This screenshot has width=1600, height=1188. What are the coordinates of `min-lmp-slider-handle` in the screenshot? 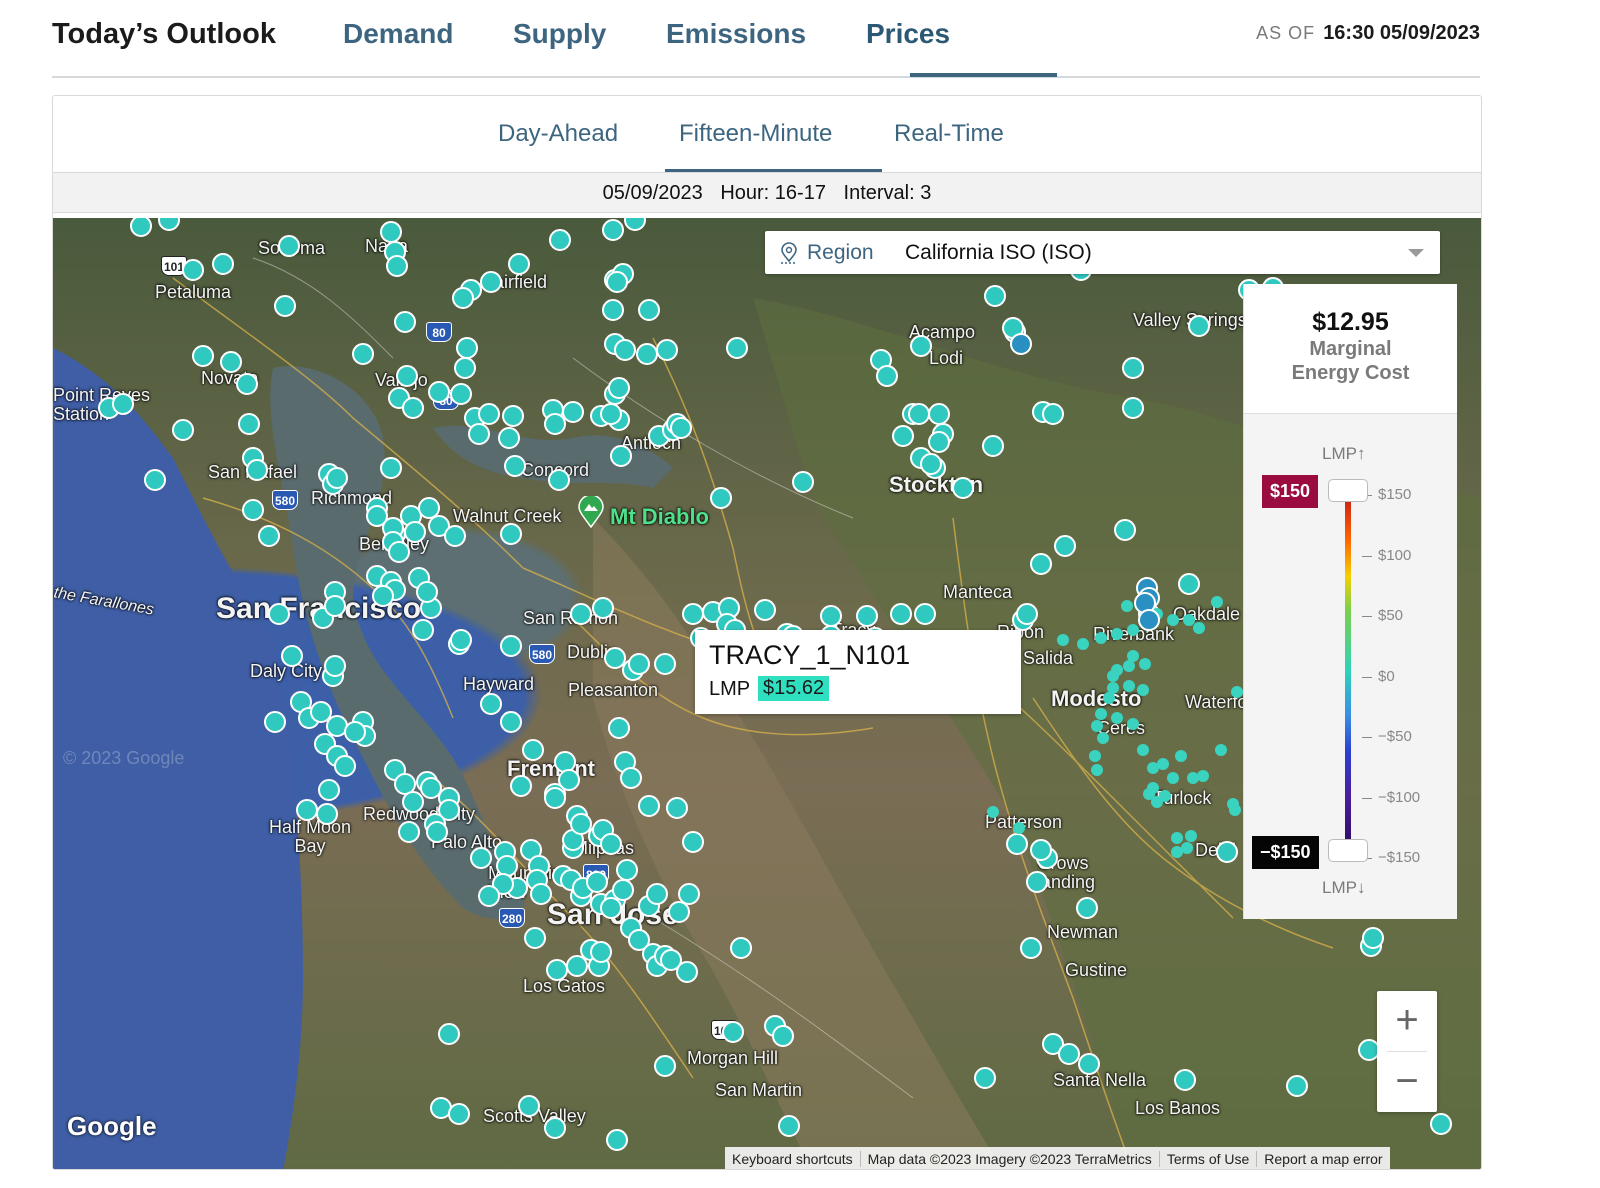 It's located at (1348, 850).